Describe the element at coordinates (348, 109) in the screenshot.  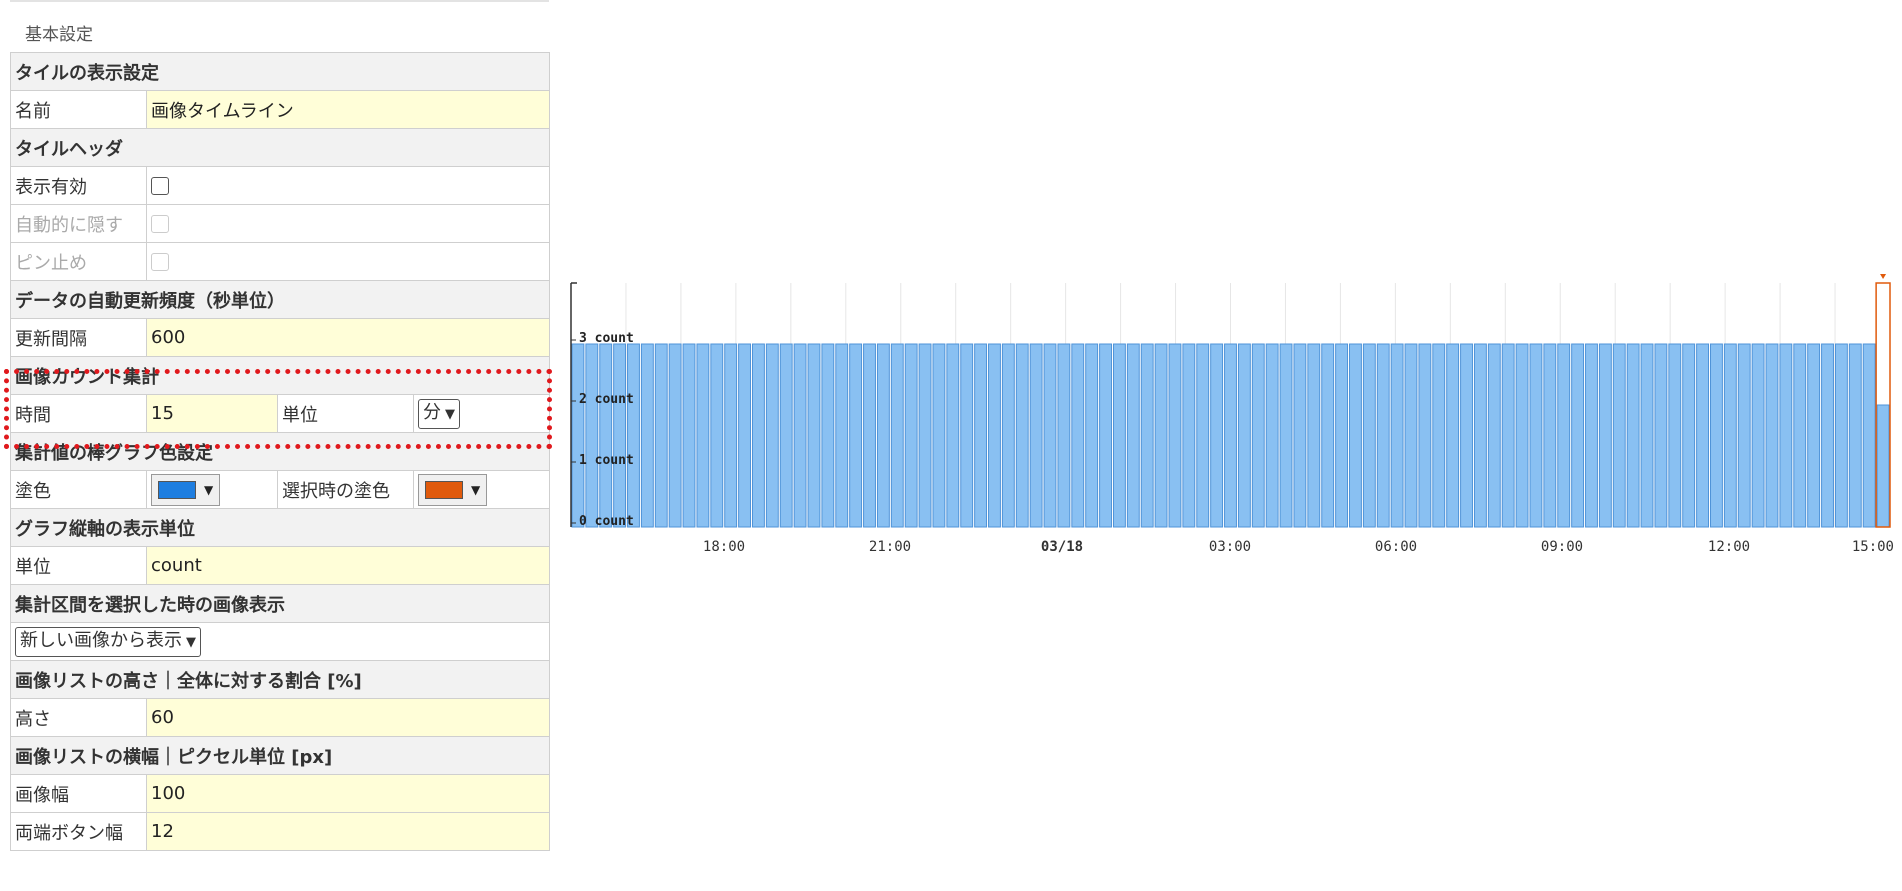
I see `name-field: 画像タイムライン` at that location.